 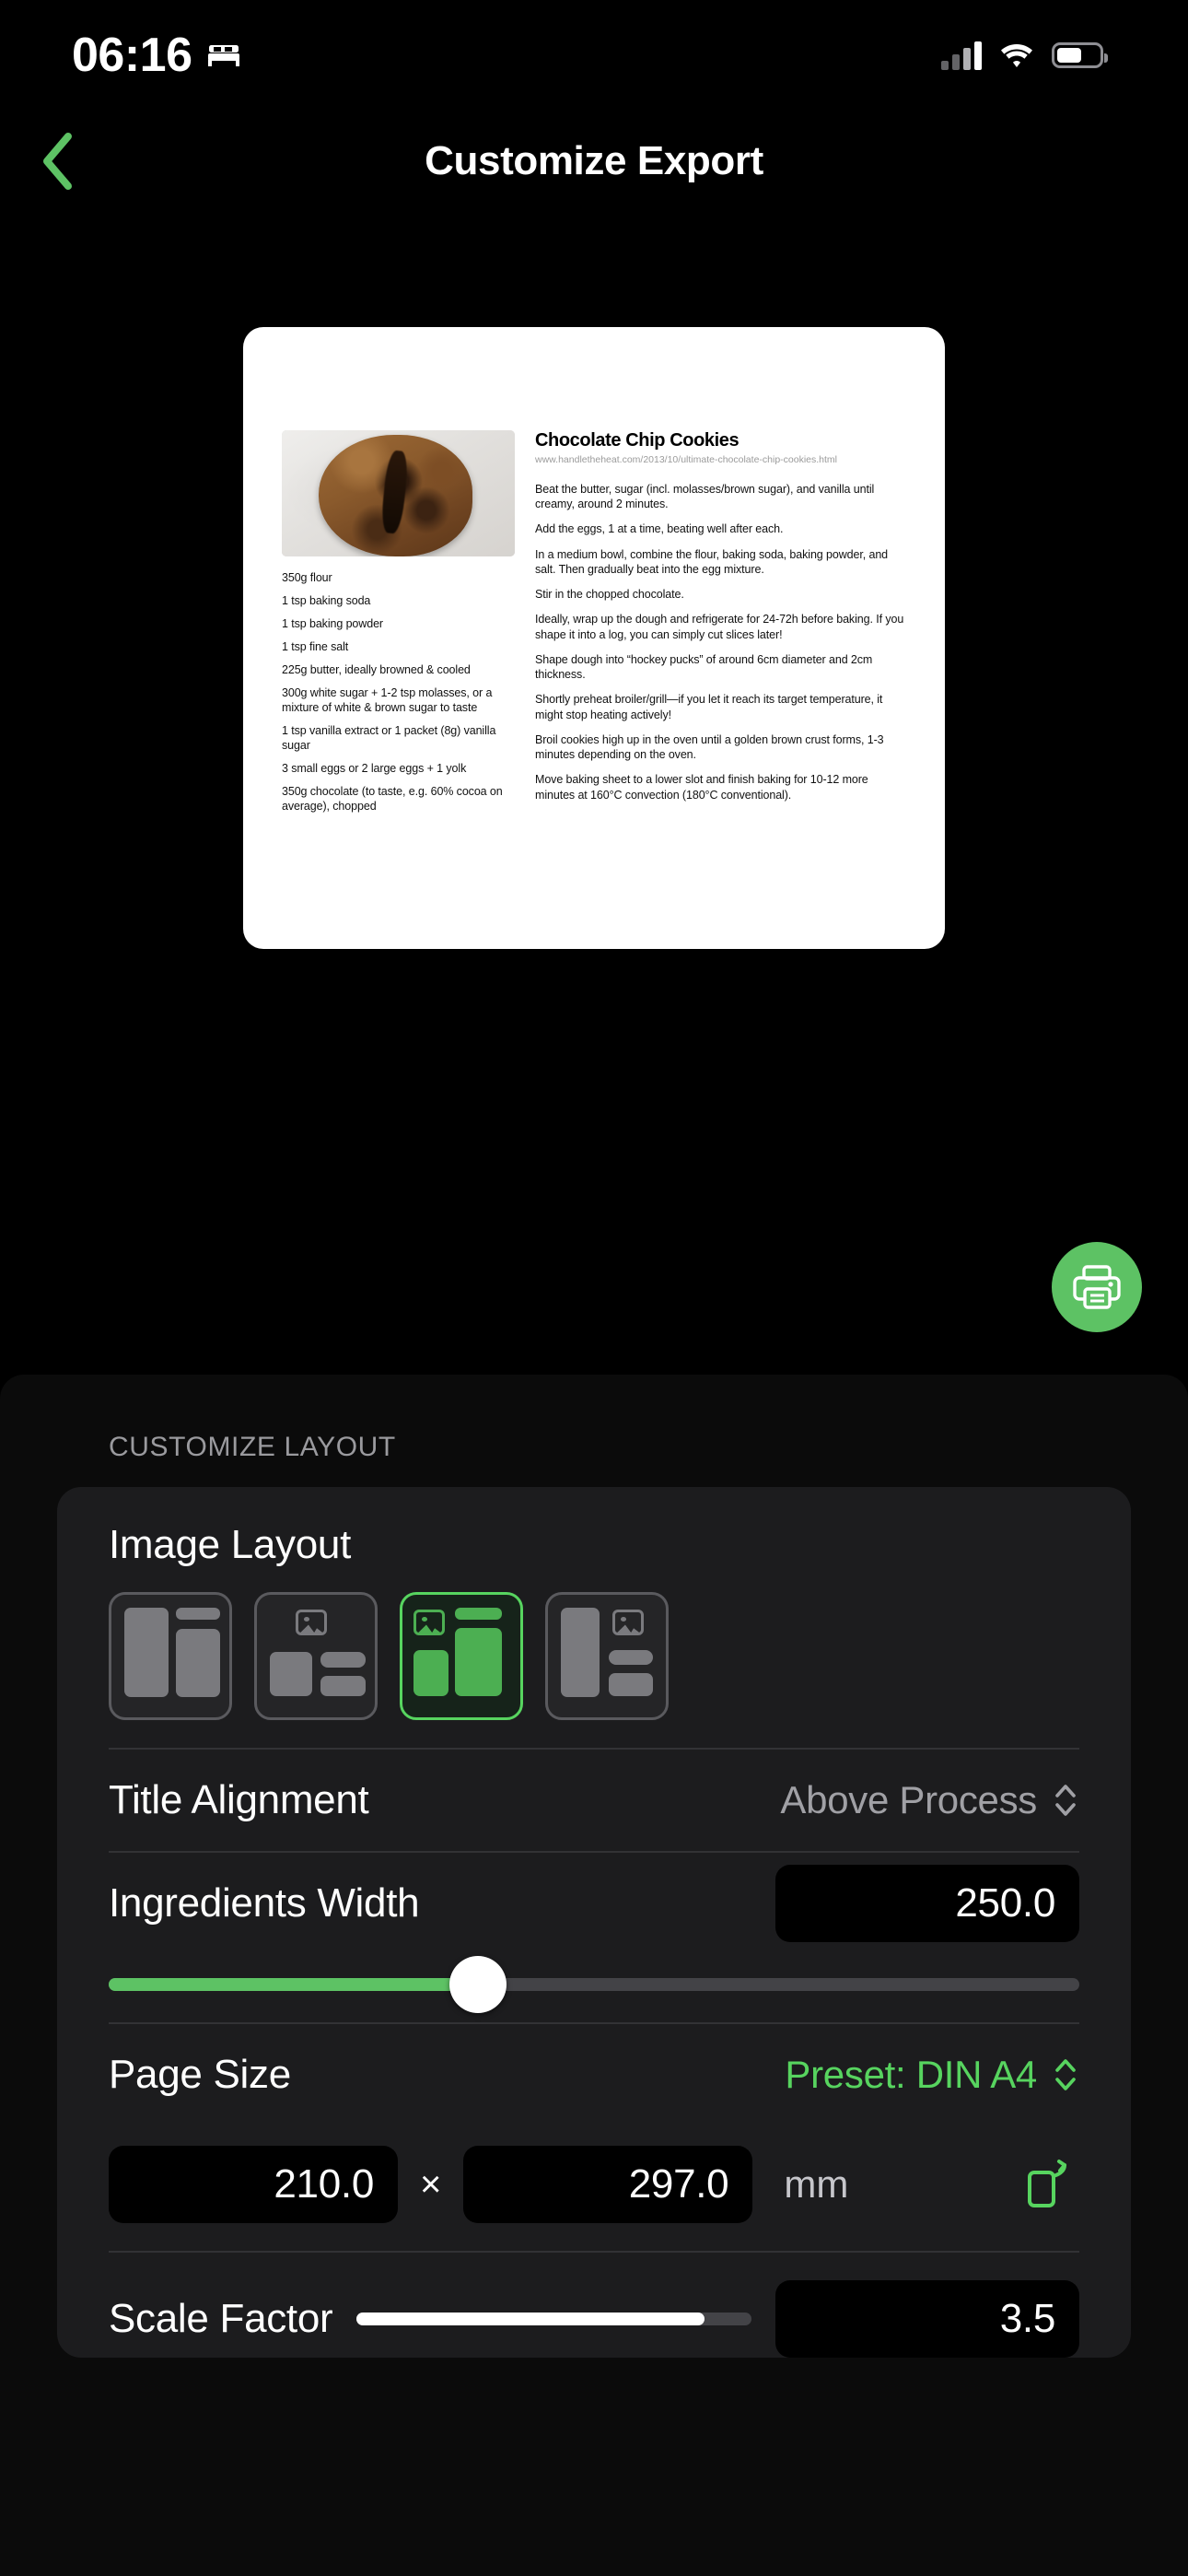 I want to click on cellular-signal-icon, so click(x=961, y=55).